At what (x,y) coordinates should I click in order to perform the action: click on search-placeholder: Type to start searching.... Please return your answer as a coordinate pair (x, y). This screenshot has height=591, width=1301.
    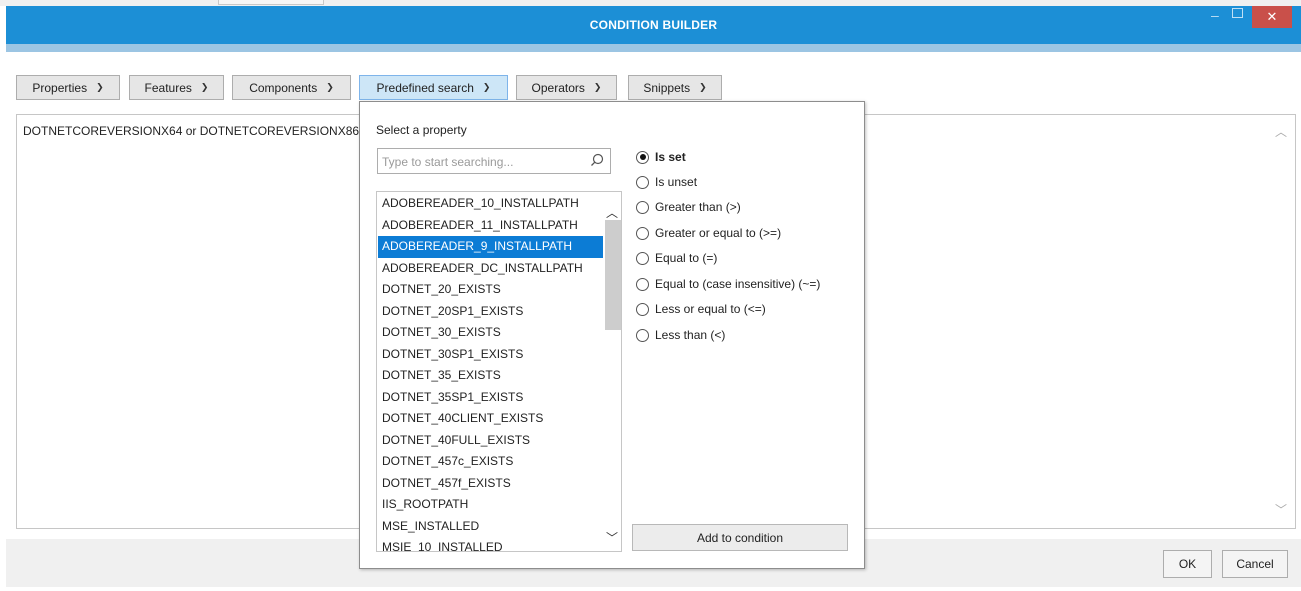
    Looking at the image, I should click on (448, 162).